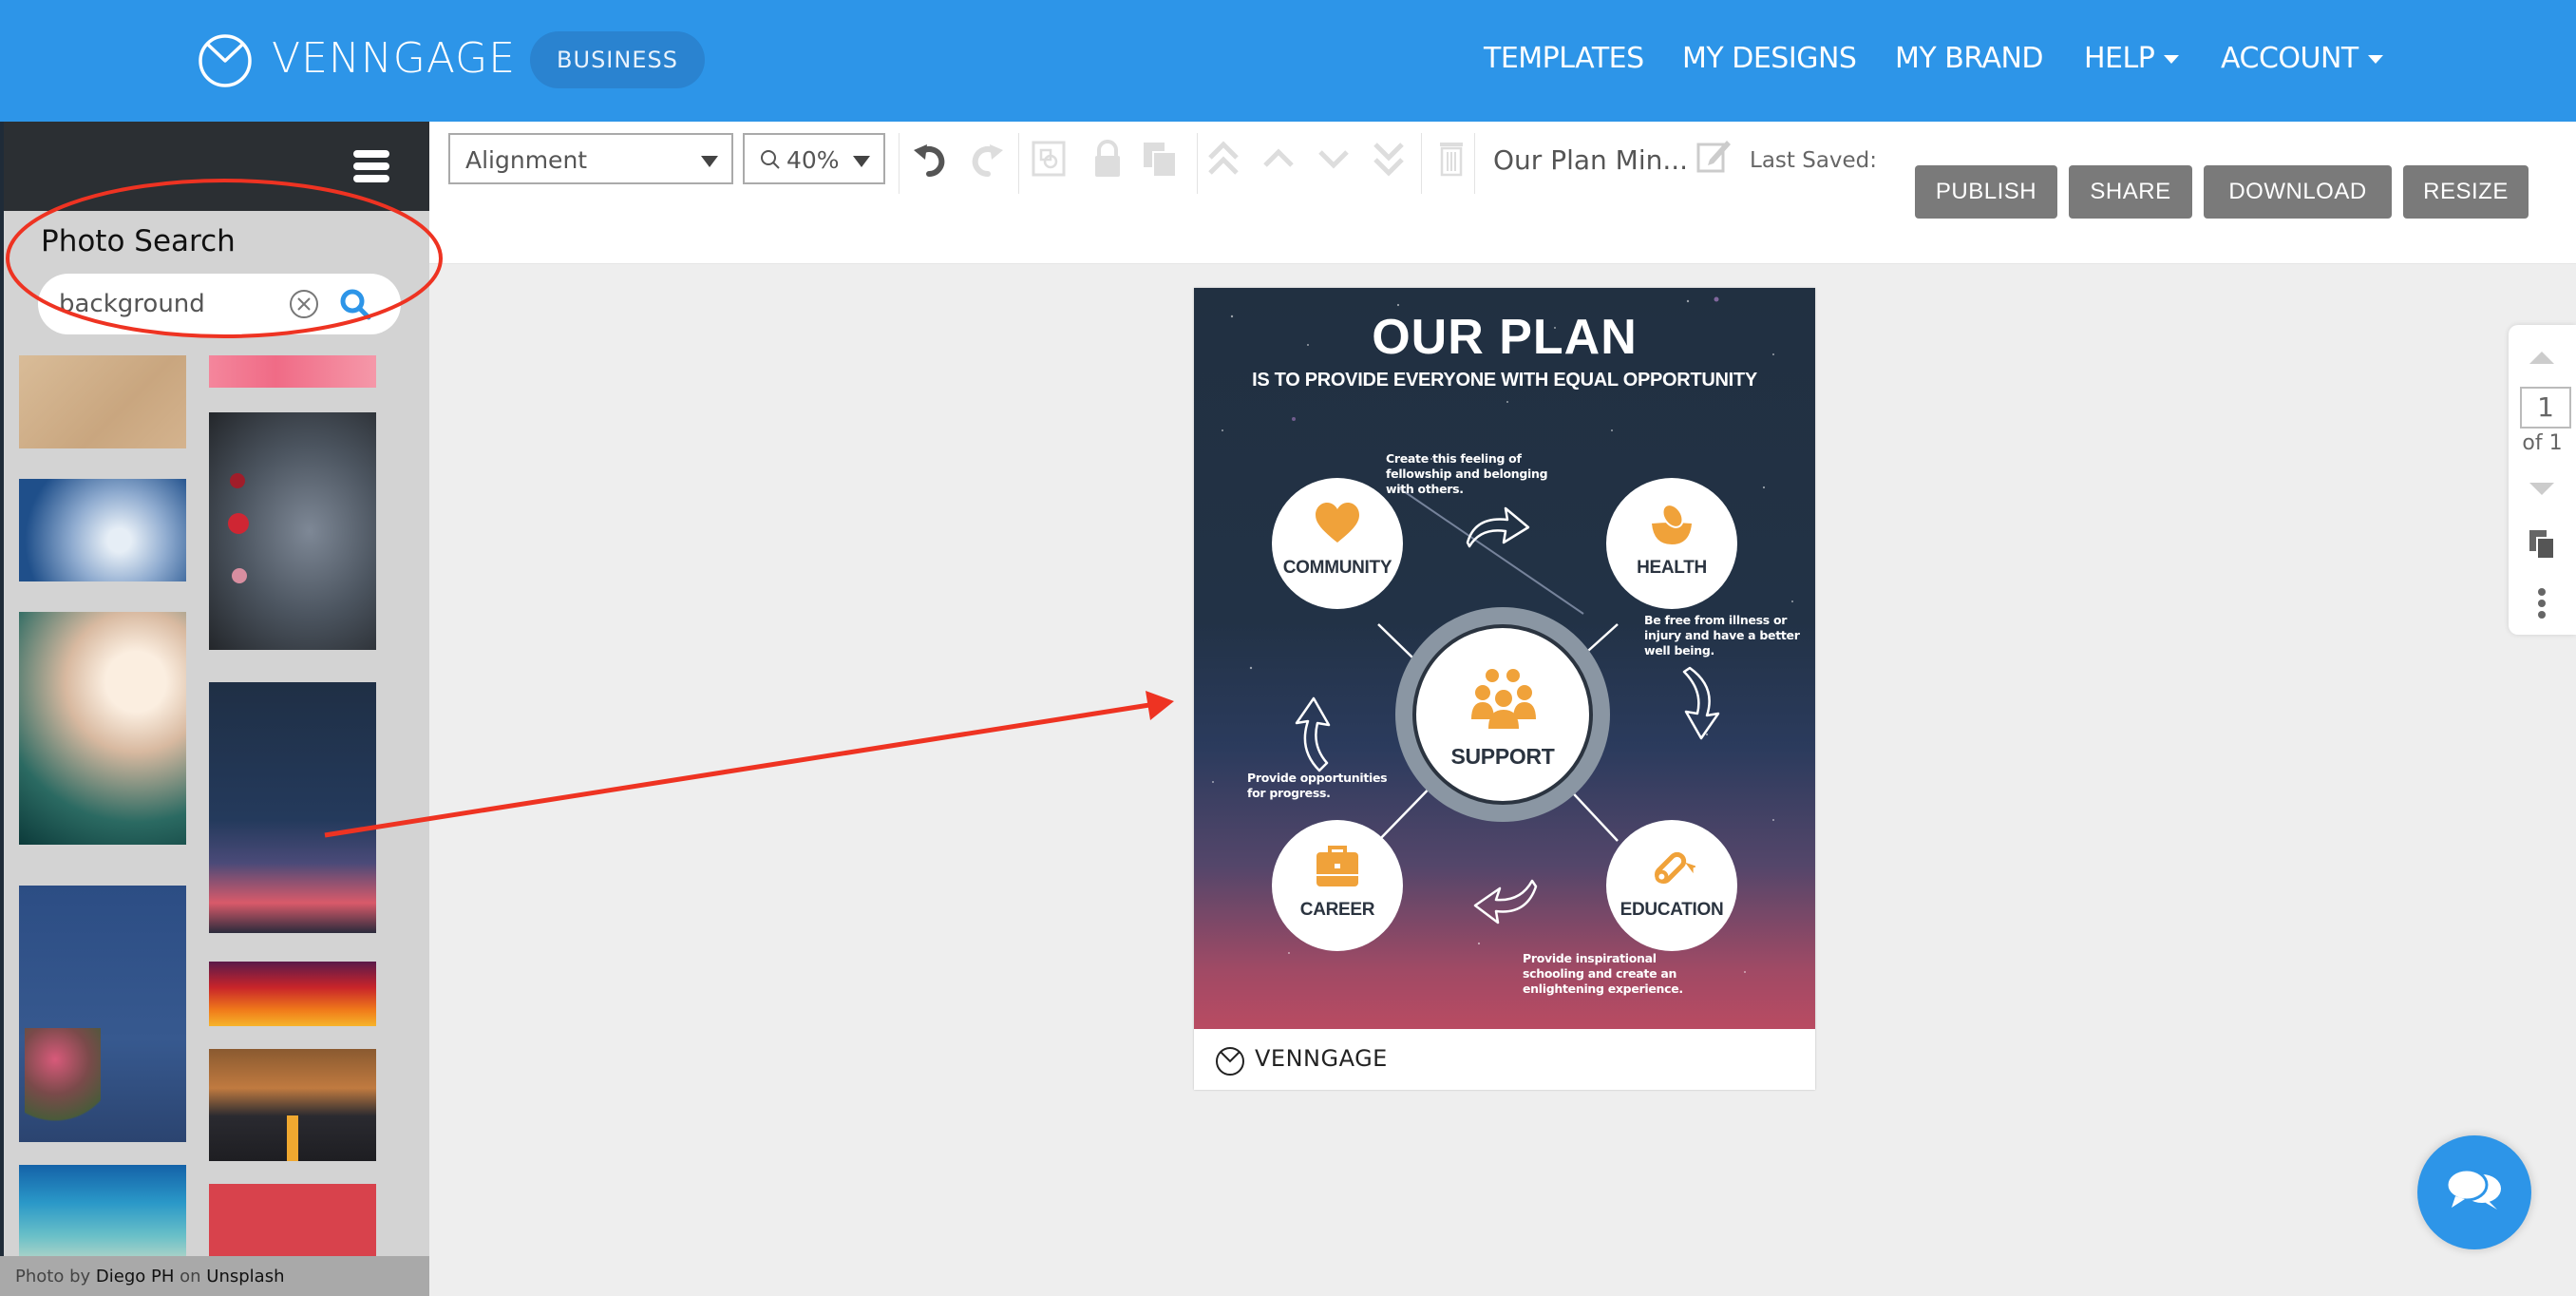 The width and height of the screenshot is (2576, 1296). What do you see at coordinates (1049, 159) in the screenshot?
I see `group-icon` at bounding box center [1049, 159].